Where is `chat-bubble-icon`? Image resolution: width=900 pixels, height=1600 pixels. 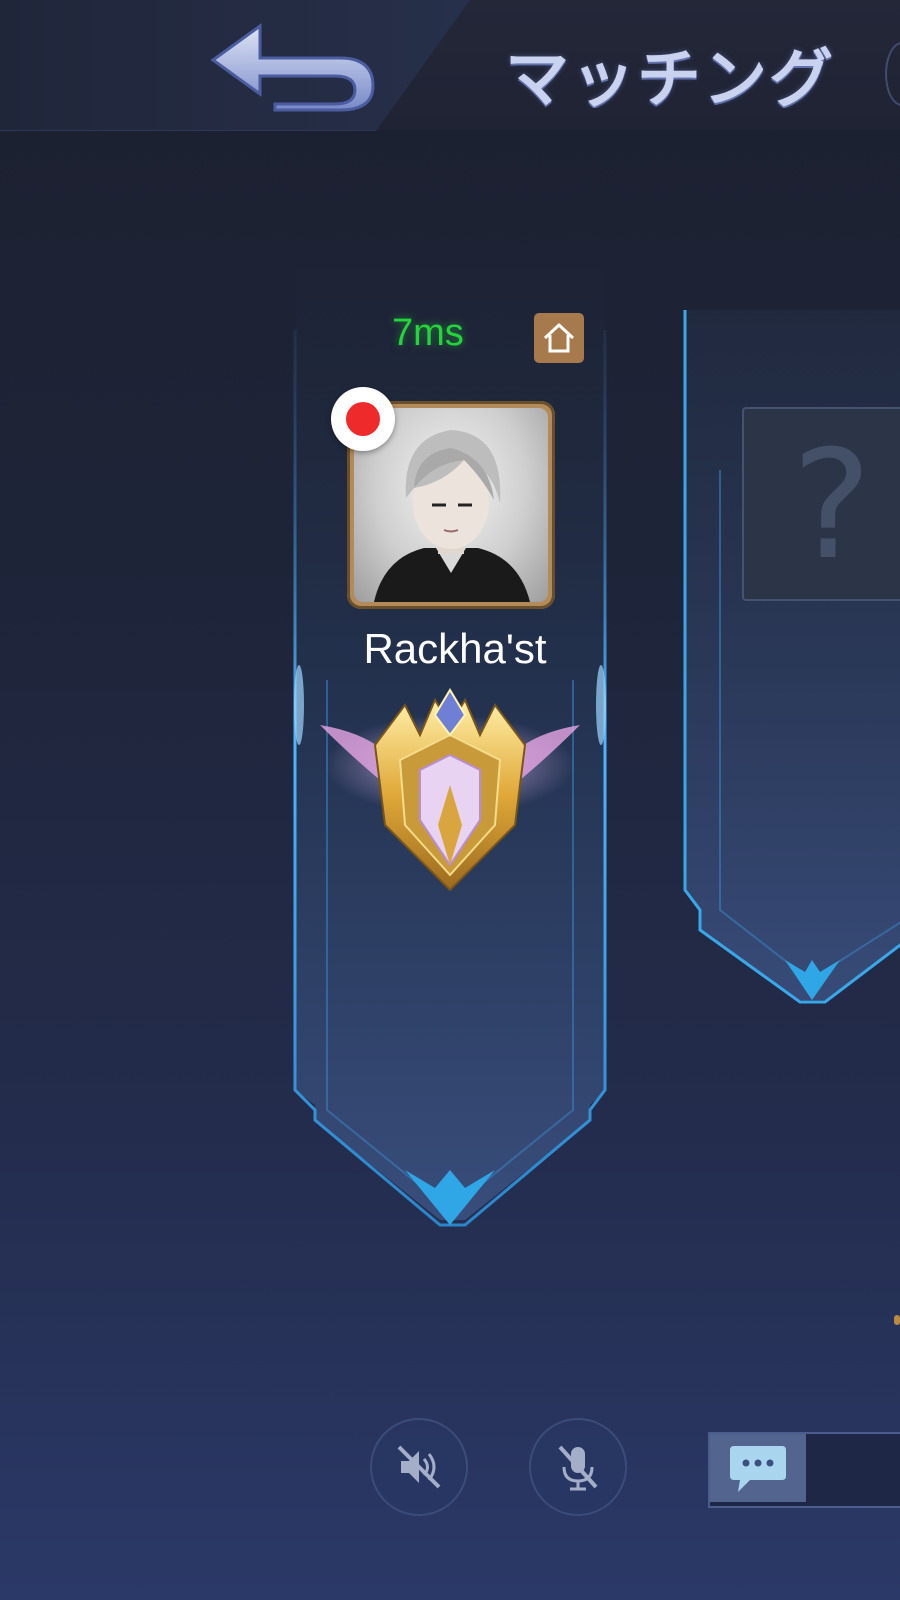
chat-bubble-icon is located at coordinates (758, 1469).